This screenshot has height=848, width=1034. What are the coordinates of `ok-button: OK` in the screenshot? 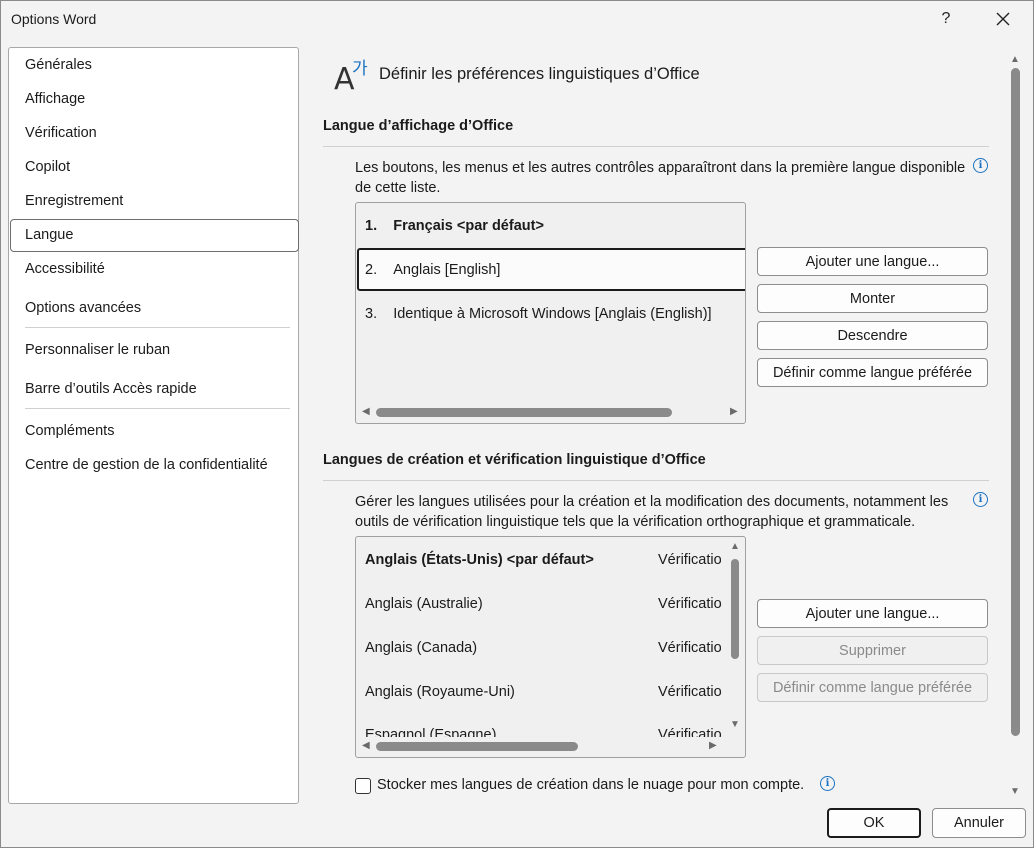 It's located at (874, 823).